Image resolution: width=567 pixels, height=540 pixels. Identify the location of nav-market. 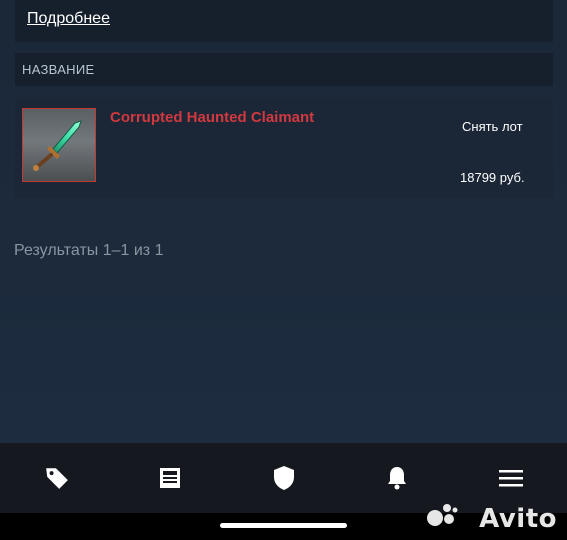
(56, 478).